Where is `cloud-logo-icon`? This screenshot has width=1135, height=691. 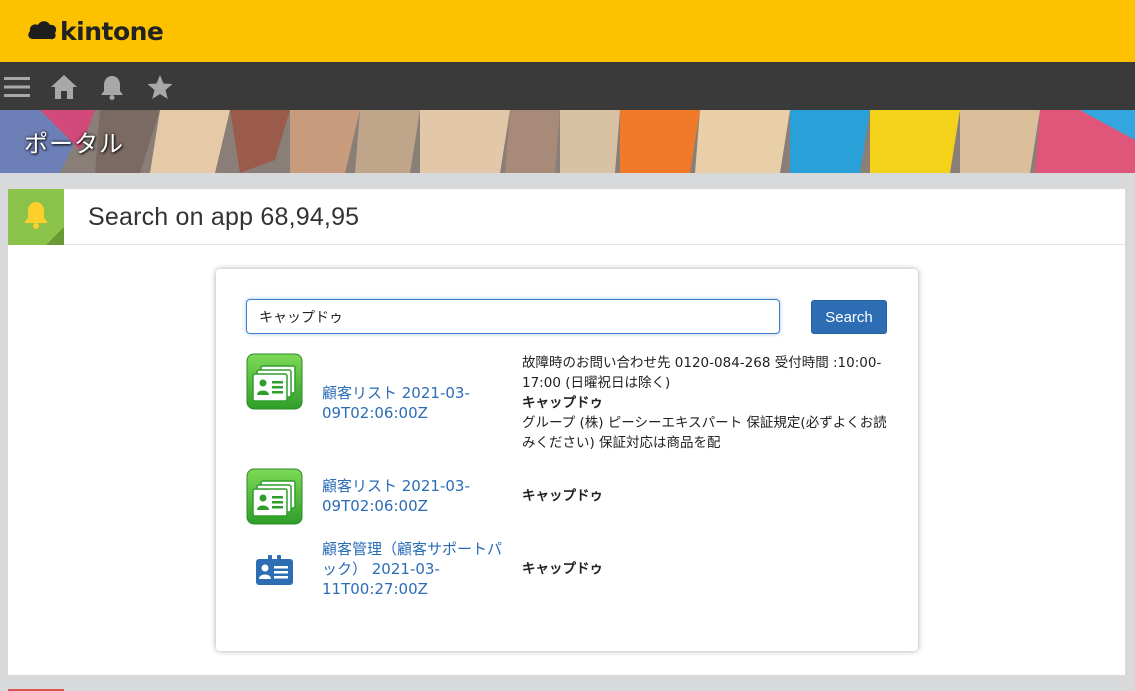 cloud-logo-icon is located at coordinates (42, 30).